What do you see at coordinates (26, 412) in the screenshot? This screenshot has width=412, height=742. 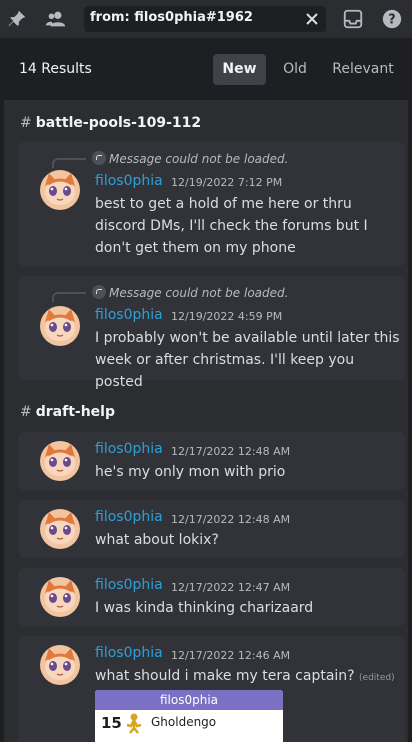 I see `hash-icon: #` at bounding box center [26, 412].